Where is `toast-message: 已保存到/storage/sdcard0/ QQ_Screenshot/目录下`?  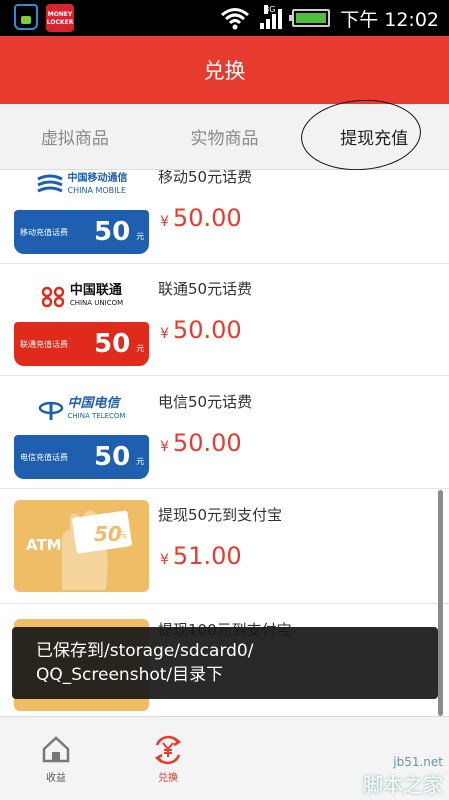
toast-message: 已保存到/storage/sdcard0/ QQ_Screenshot/目录下 is located at coordinates (225, 663).